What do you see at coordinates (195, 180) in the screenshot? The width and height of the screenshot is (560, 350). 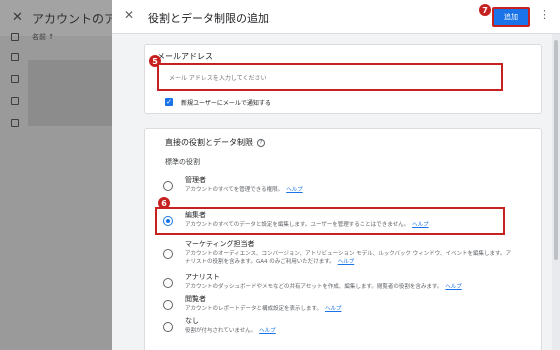 I see `role-name: 管理者` at bounding box center [195, 180].